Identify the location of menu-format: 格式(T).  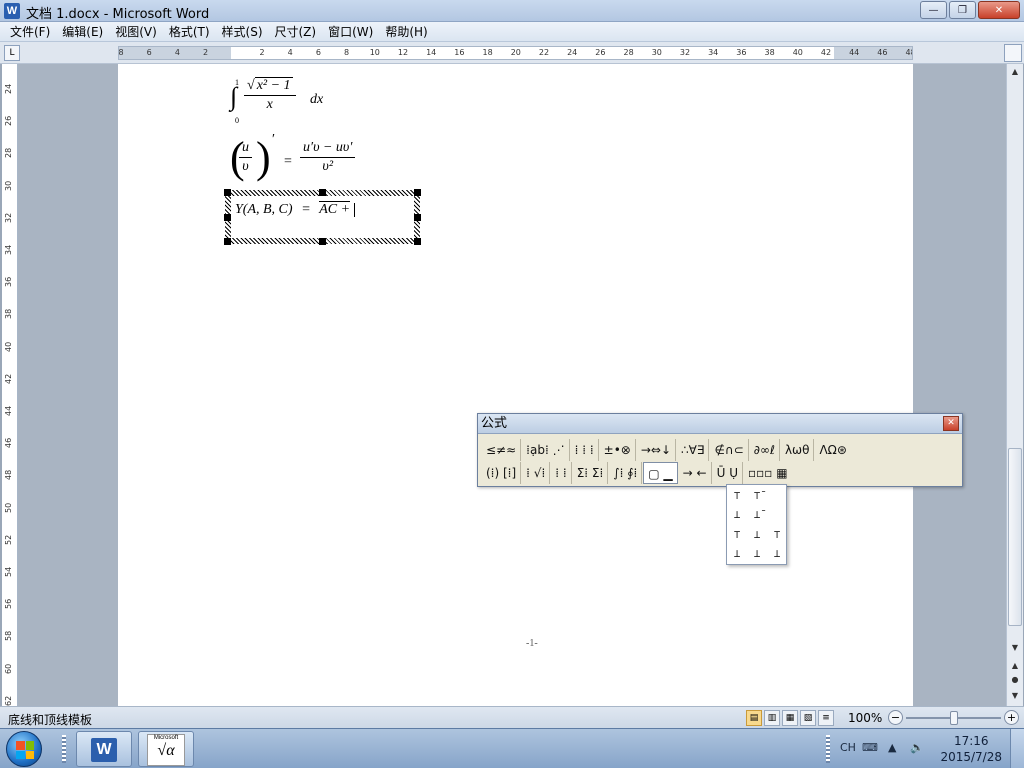
(189, 31).